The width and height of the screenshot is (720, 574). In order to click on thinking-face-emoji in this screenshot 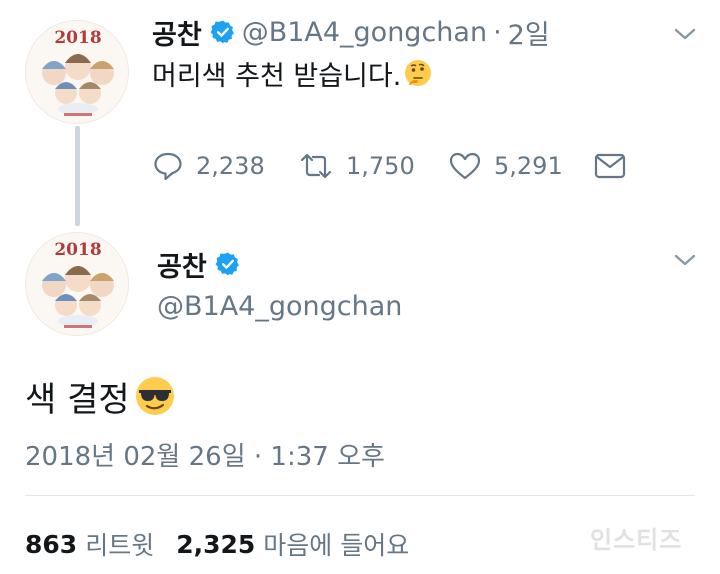, I will do `click(418, 73)`.